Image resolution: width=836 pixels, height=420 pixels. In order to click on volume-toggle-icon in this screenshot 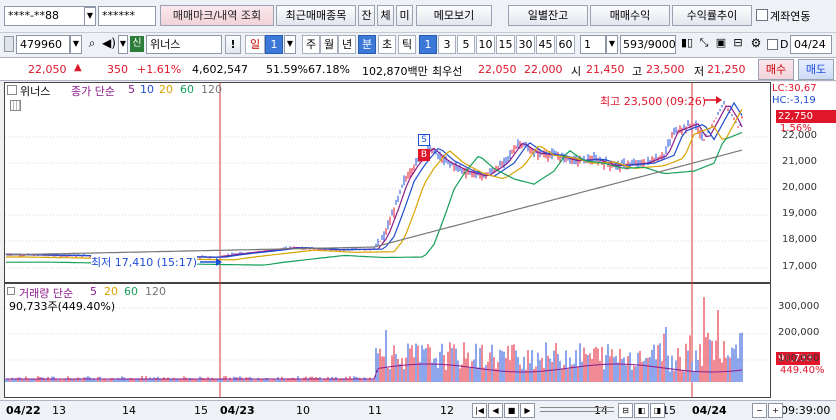, I will do `click(11, 291)`.